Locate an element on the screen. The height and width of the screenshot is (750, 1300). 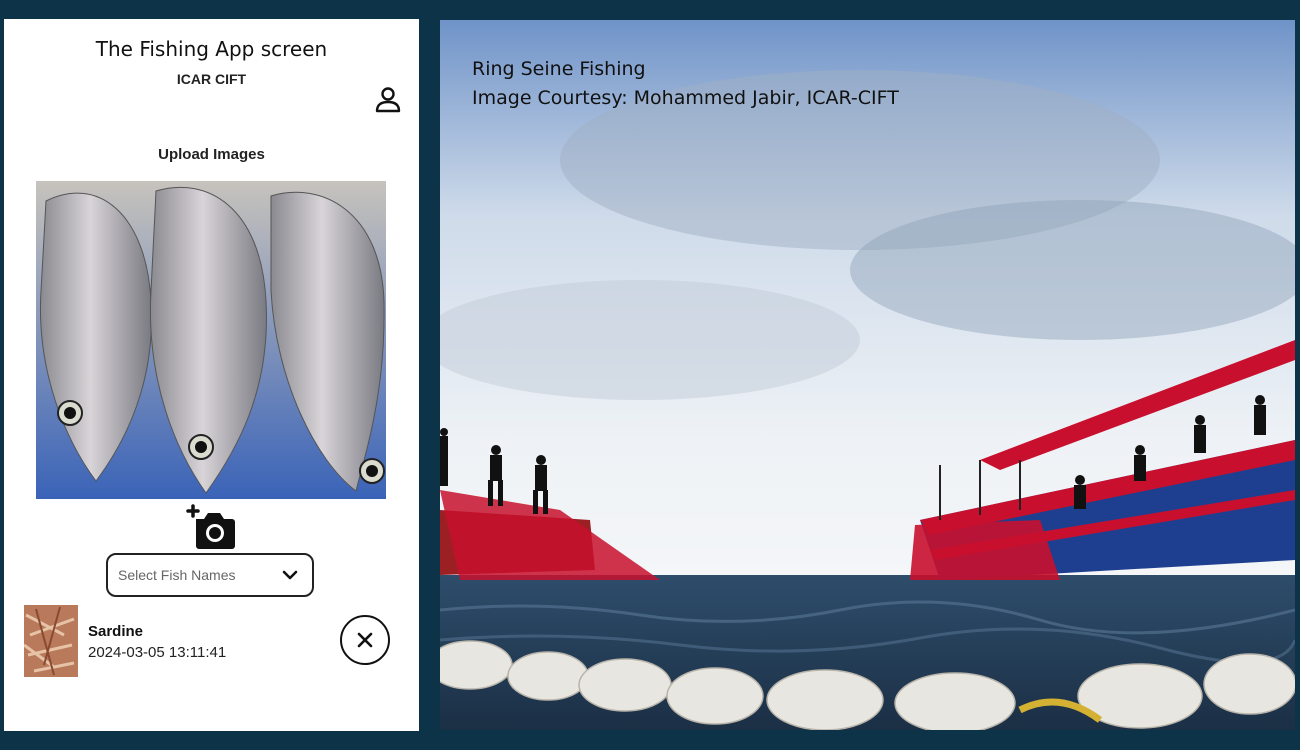
close-icon is located at coordinates (365, 640).